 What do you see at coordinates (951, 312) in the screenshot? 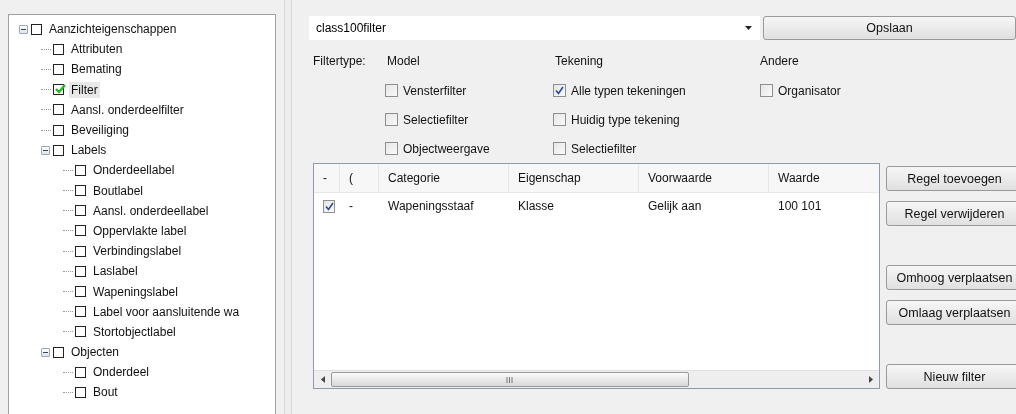
I see `action-button: Omlaag verplaatsen` at bounding box center [951, 312].